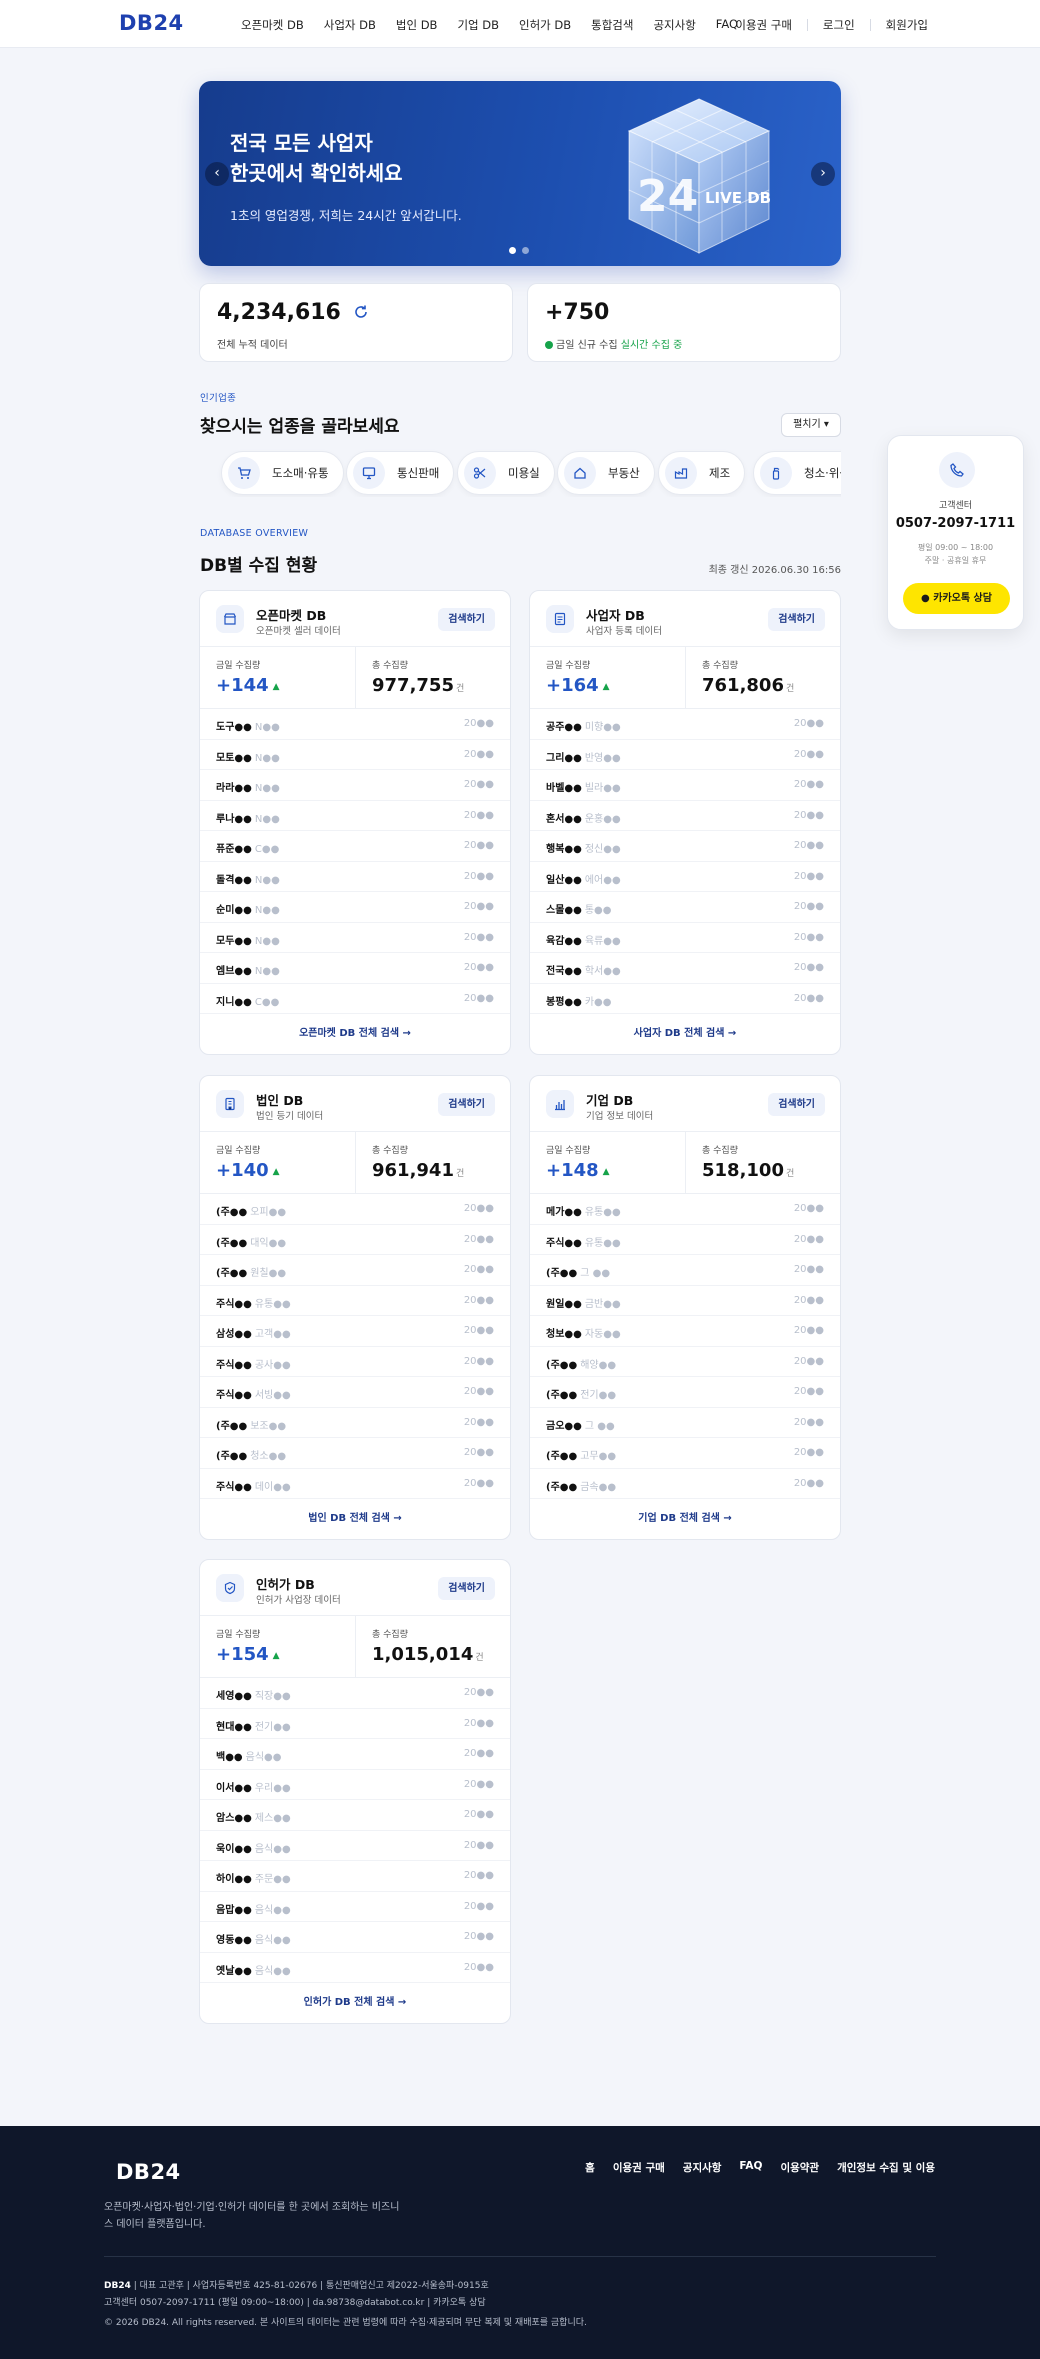 The width and height of the screenshot is (1040, 2359). I want to click on prev-arrow-icon: ‹, so click(217, 174).